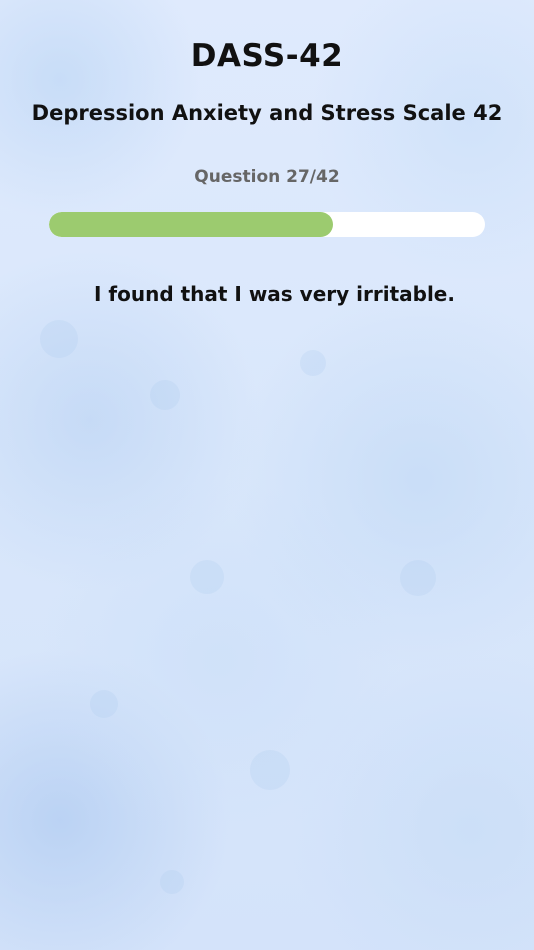 The image size is (534, 950). I want to click on page-subtitle: Depression Anxiety and Stress Scale 42, so click(267, 113).